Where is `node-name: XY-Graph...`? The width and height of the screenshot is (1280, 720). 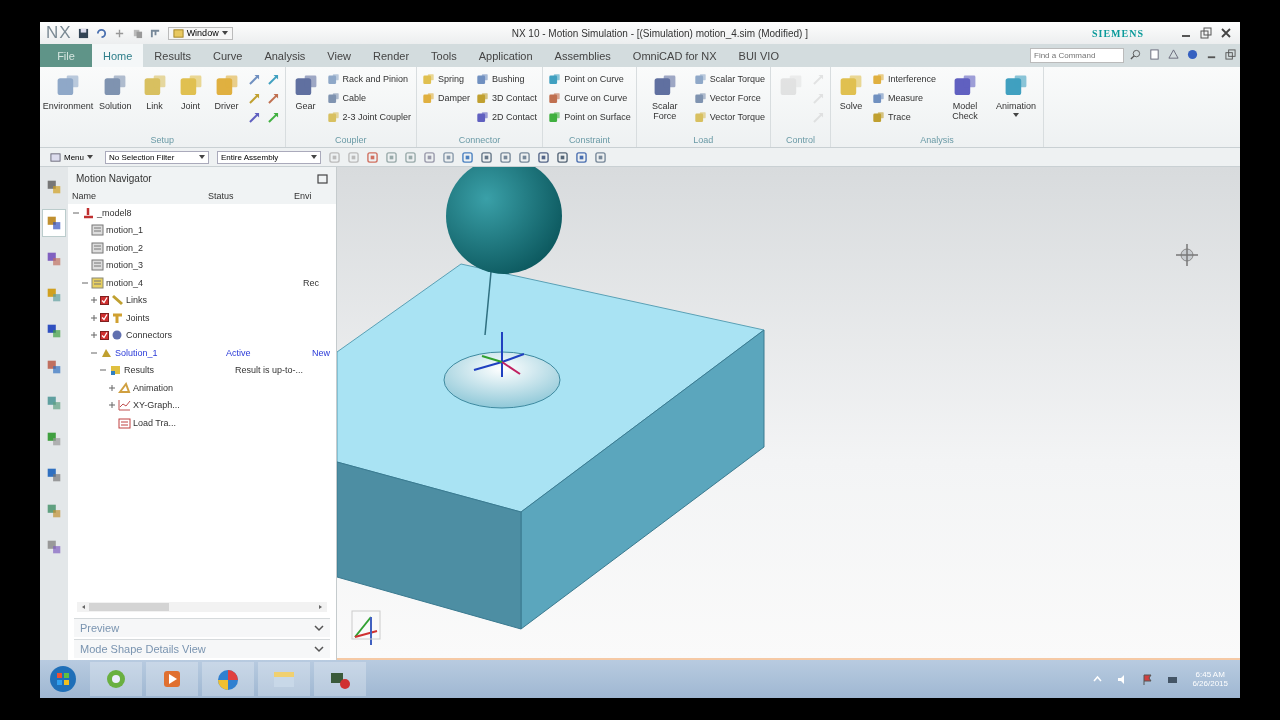 node-name: XY-Graph... is located at coordinates (156, 405).